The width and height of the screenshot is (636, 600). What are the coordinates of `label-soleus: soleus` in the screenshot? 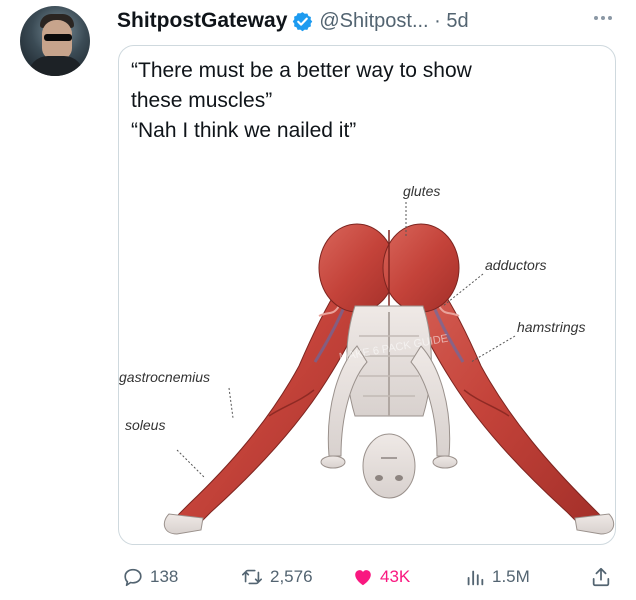 It's located at (145, 425).